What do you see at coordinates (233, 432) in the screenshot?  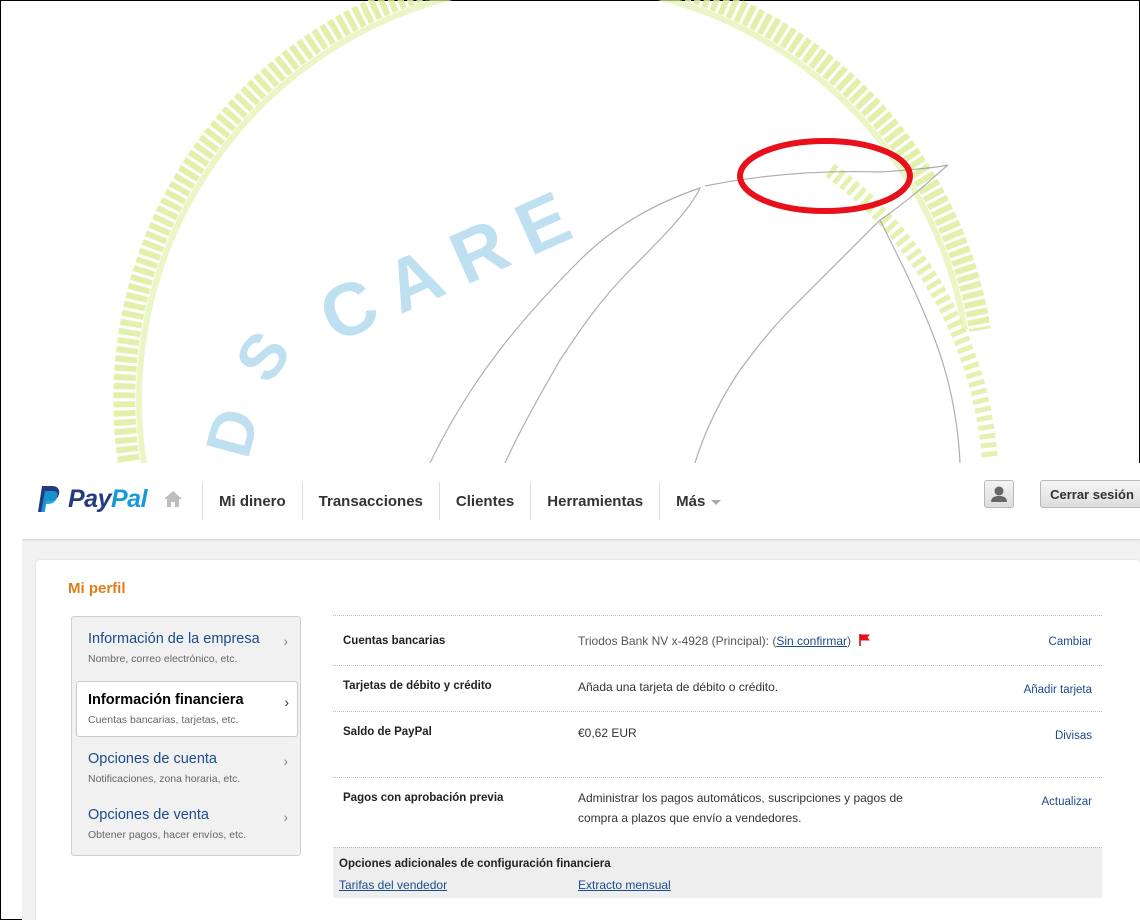 I see `watermark-text-d: D` at bounding box center [233, 432].